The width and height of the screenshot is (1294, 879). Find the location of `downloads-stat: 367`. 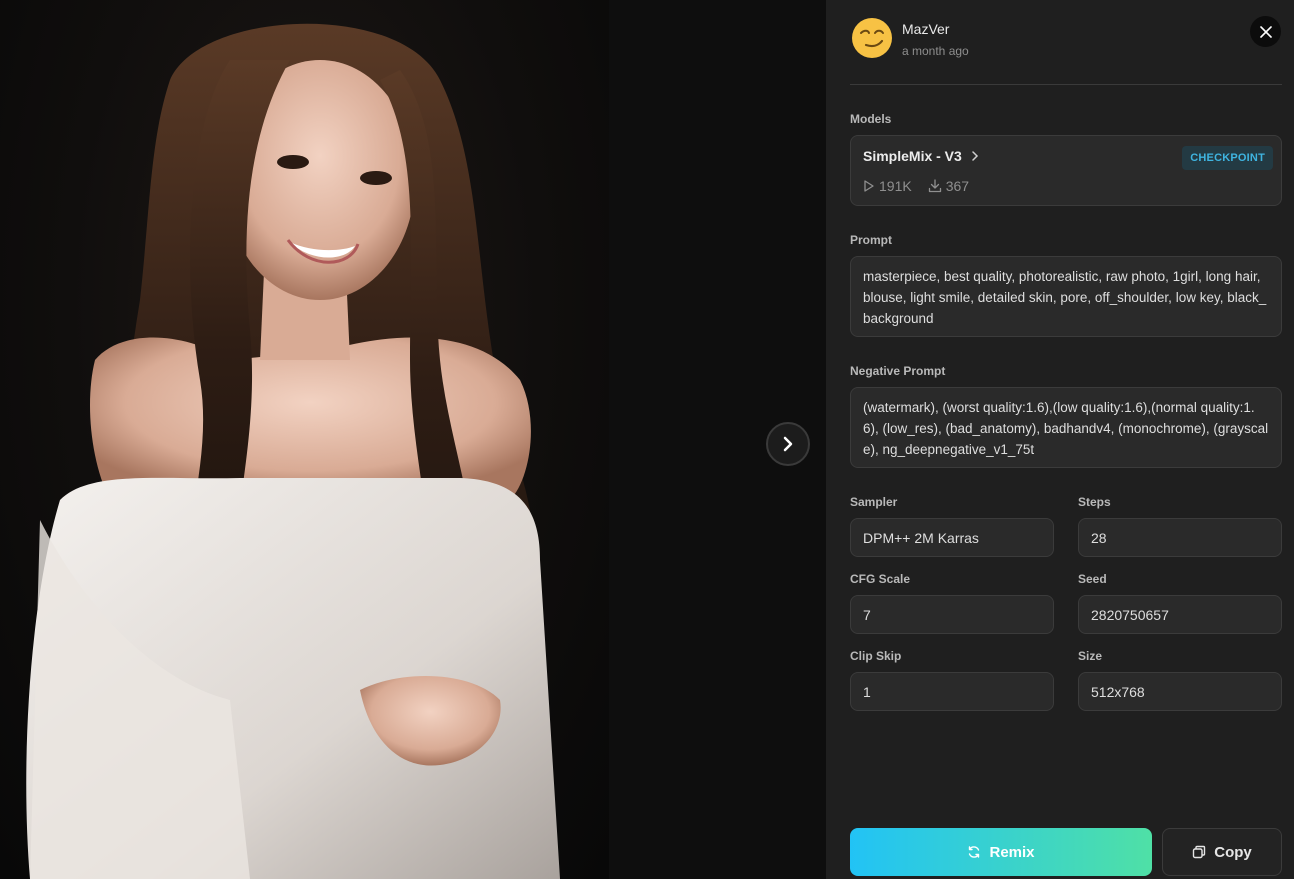

downloads-stat: 367 is located at coordinates (948, 186).